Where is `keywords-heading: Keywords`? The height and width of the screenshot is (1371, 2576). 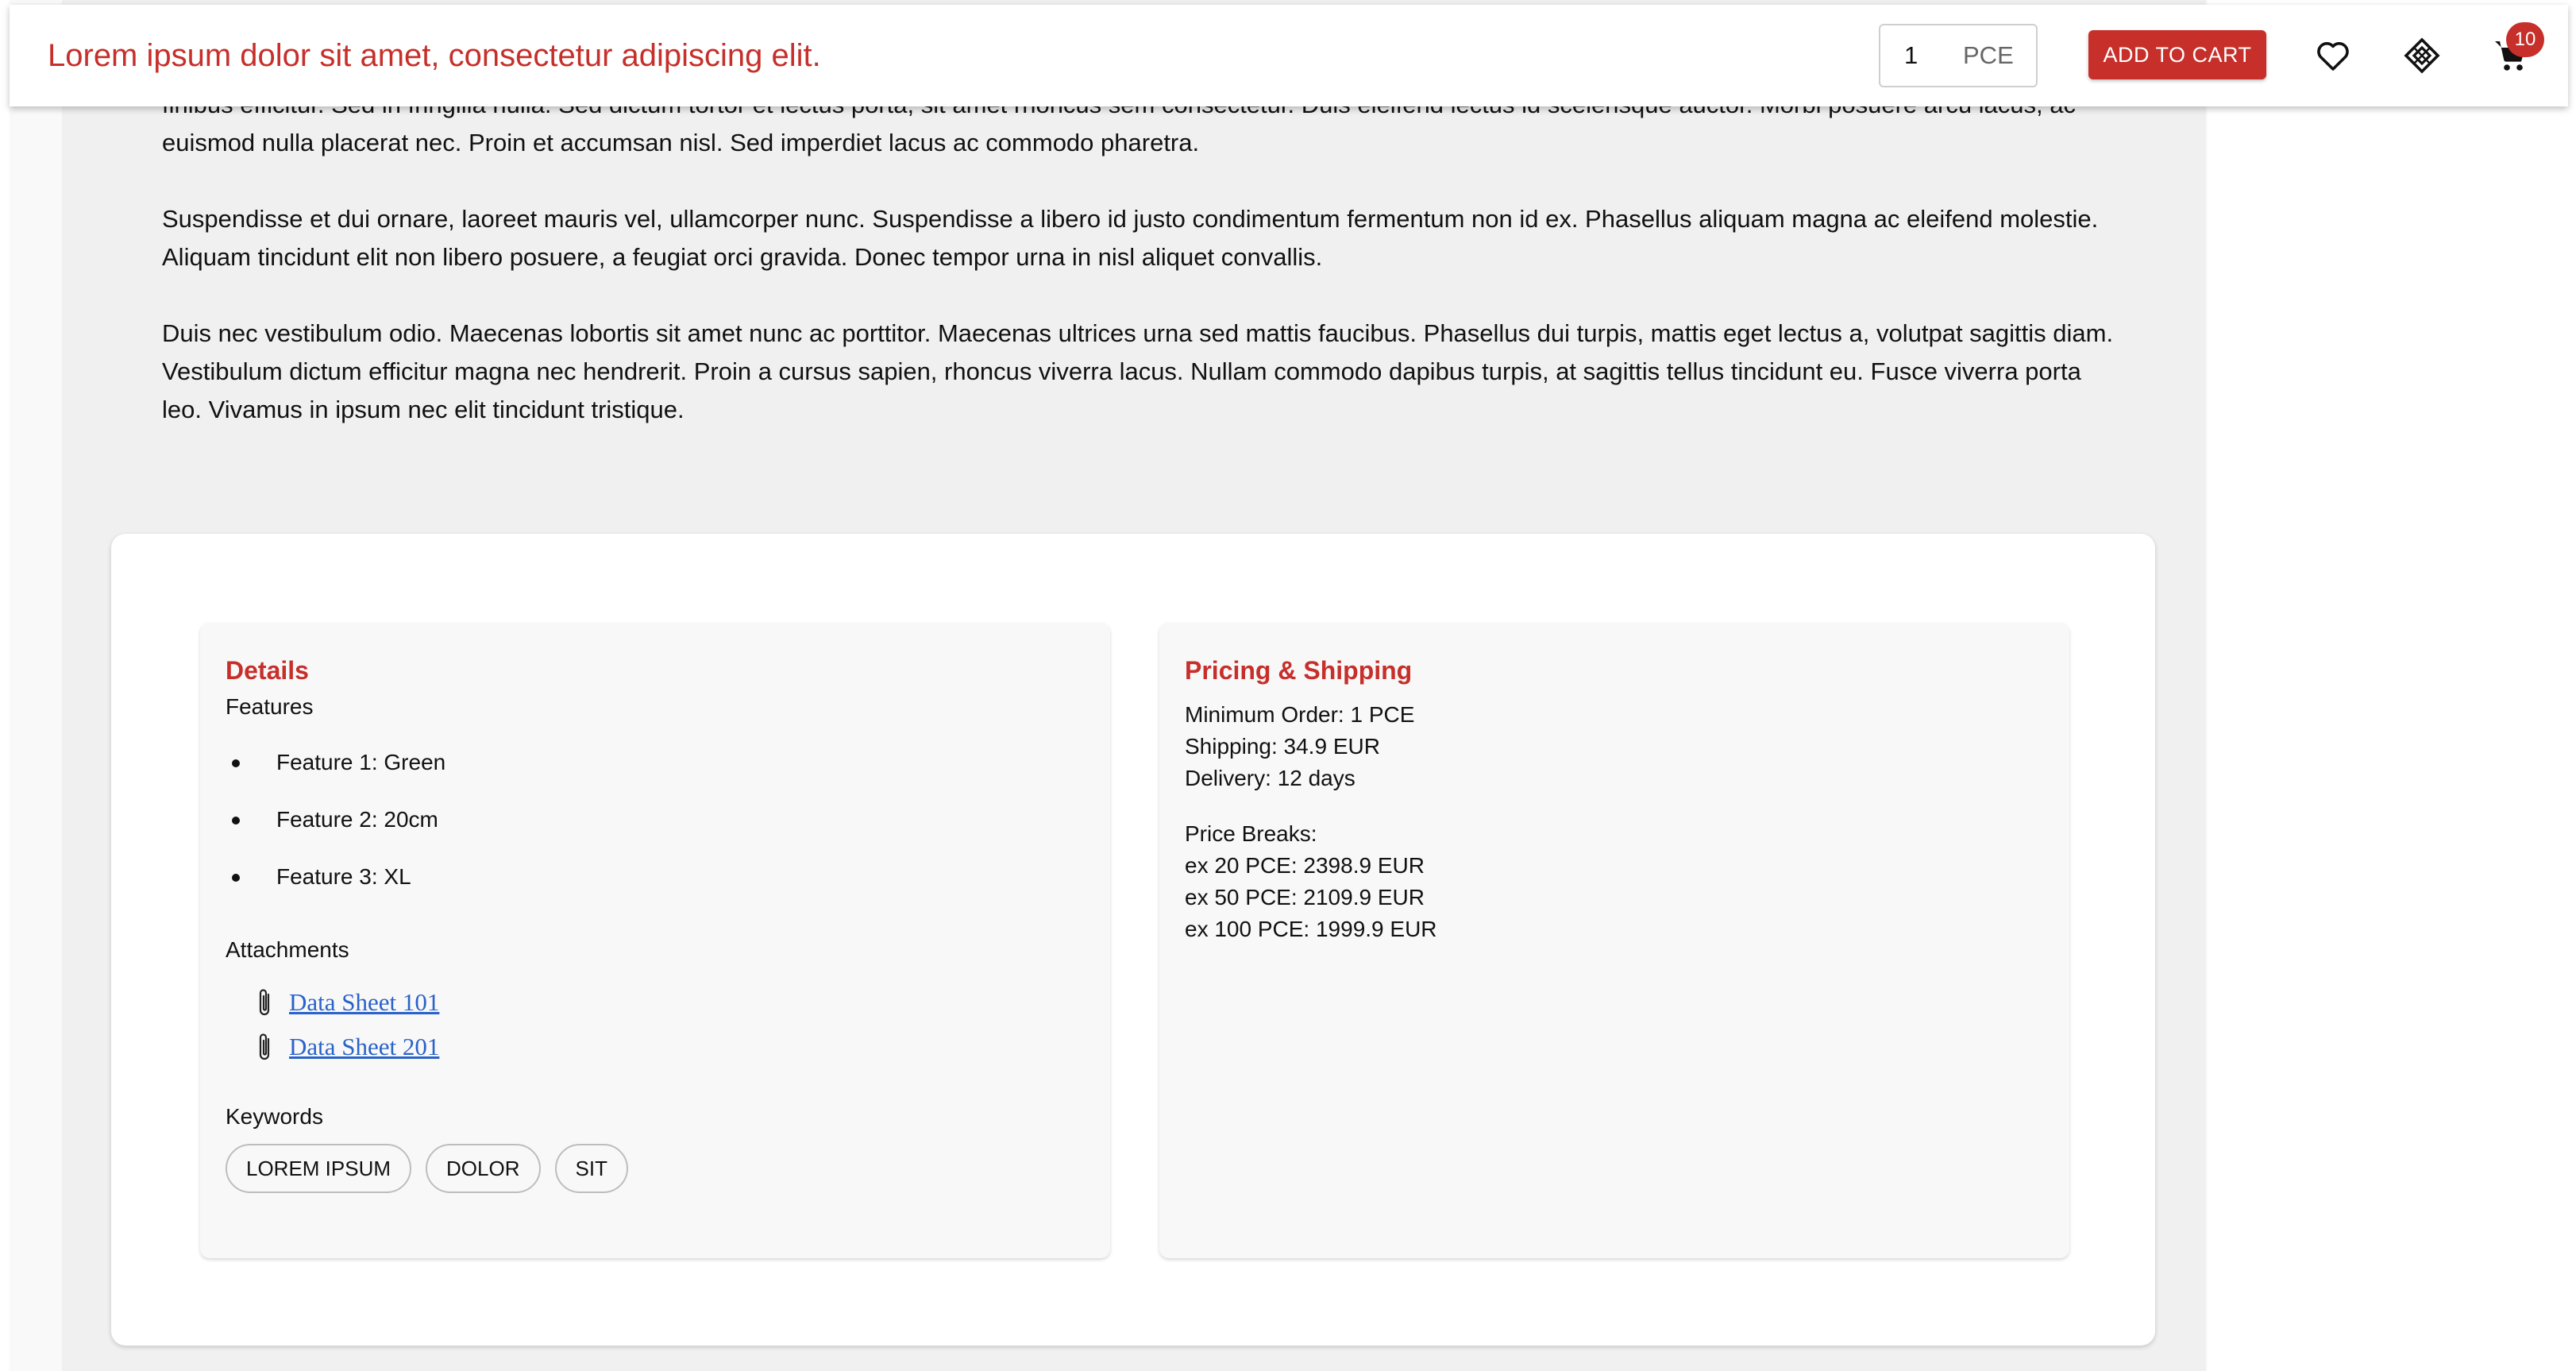
keywords-heading: Keywords is located at coordinates (274, 1116).